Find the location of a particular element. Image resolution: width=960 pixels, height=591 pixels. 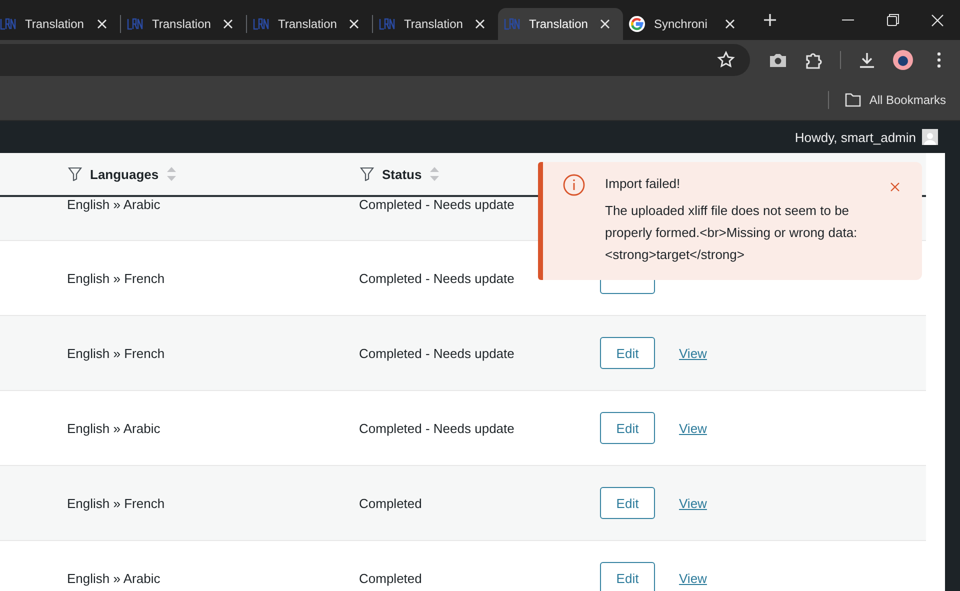

download-icon is located at coordinates (867, 60).